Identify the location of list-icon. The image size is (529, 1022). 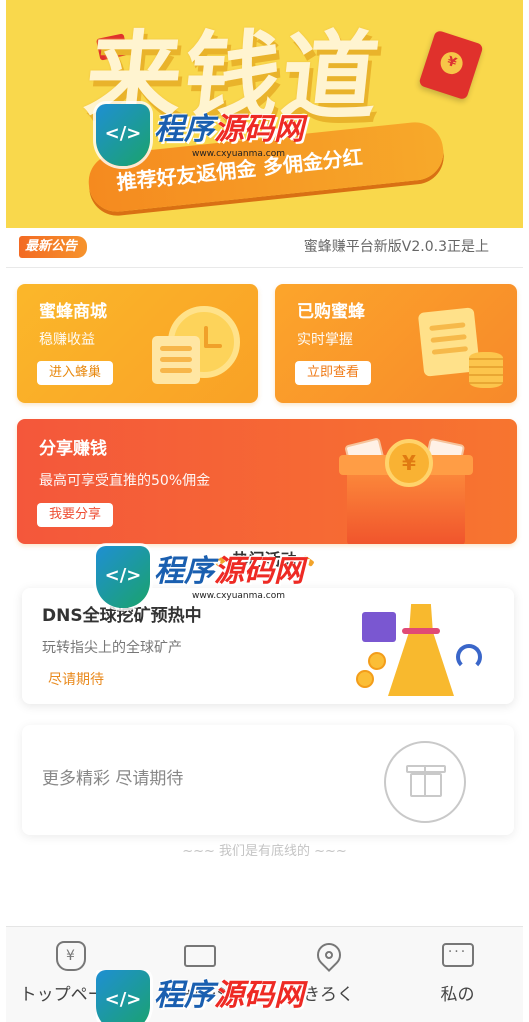
(176, 360).